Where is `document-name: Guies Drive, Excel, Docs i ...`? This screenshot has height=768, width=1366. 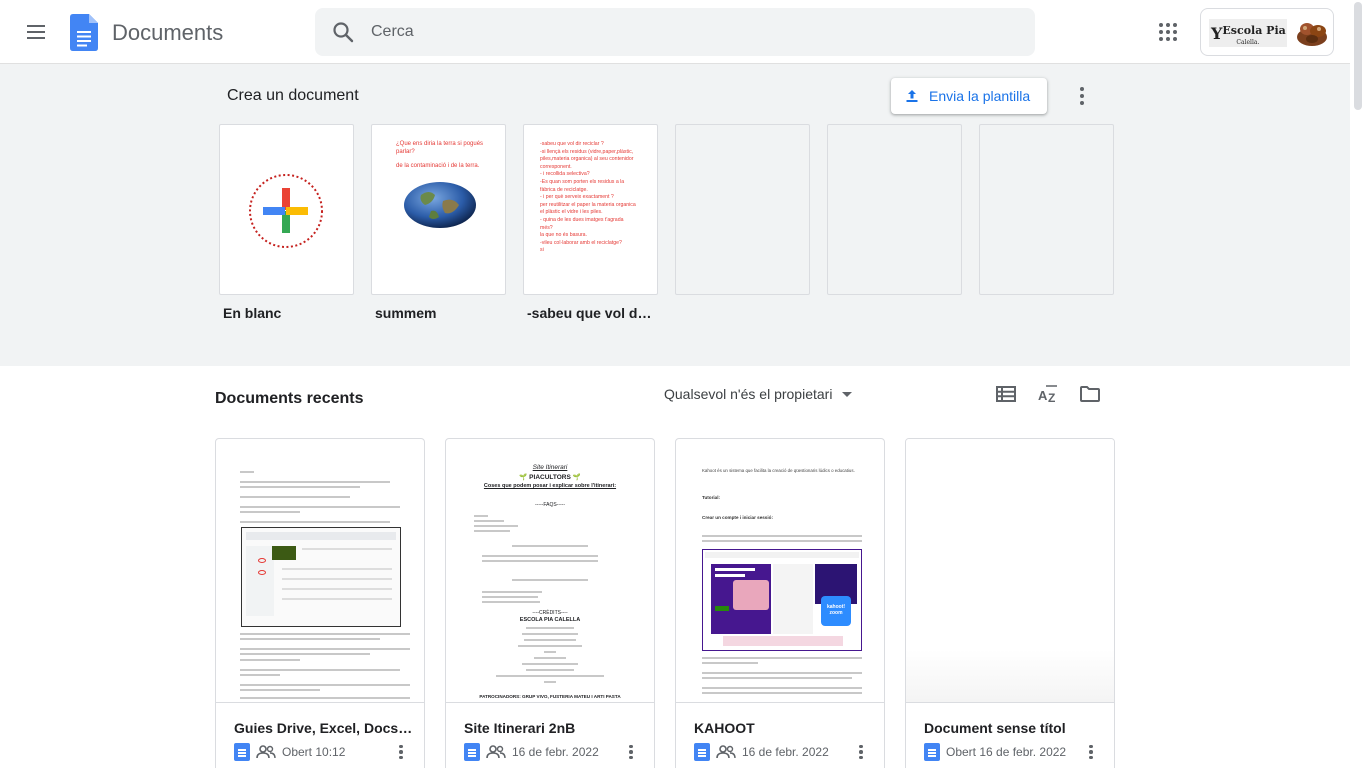 document-name: Guies Drive, Excel, Docs i ... is located at coordinates (325, 728).